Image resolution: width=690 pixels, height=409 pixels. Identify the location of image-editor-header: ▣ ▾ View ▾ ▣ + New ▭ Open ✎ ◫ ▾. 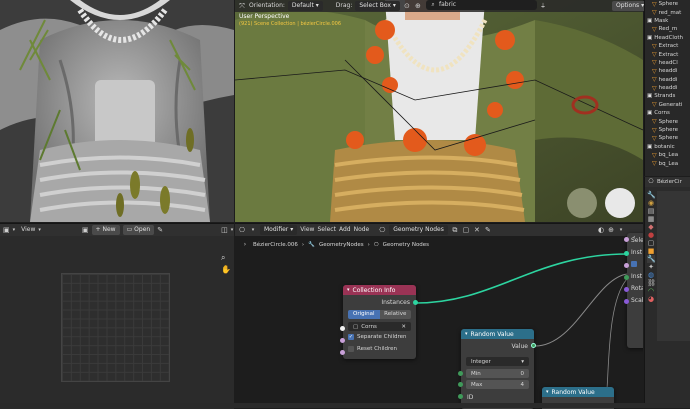
(117, 230).